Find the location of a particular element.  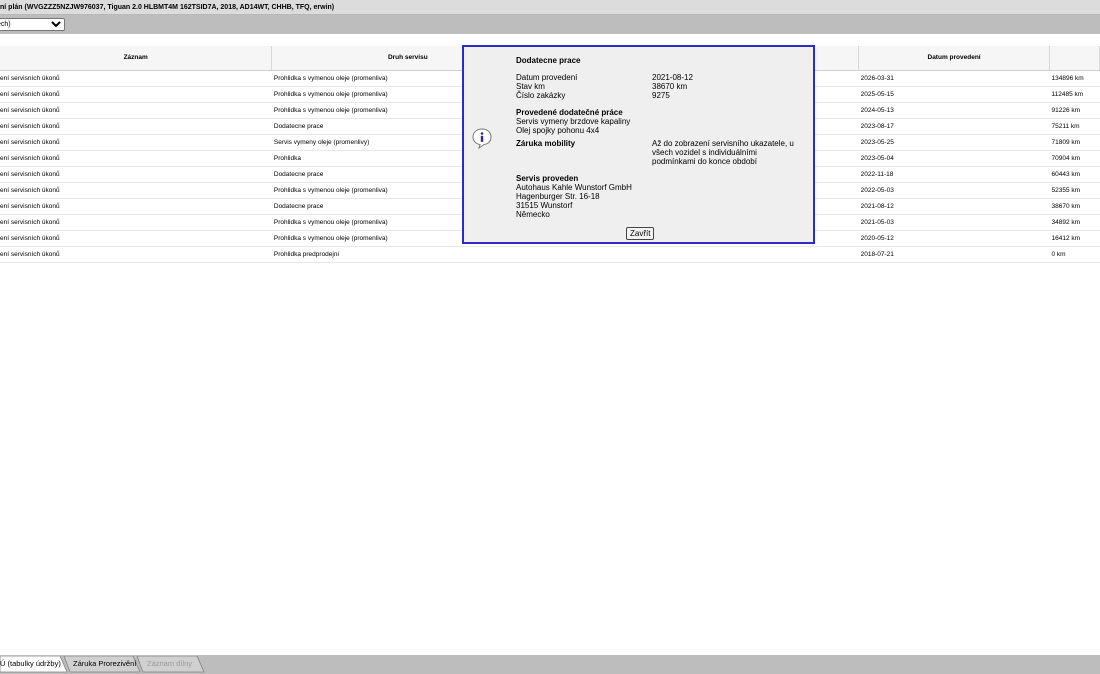

tab-workshop-record: Záznam dílny is located at coordinates (169, 663).